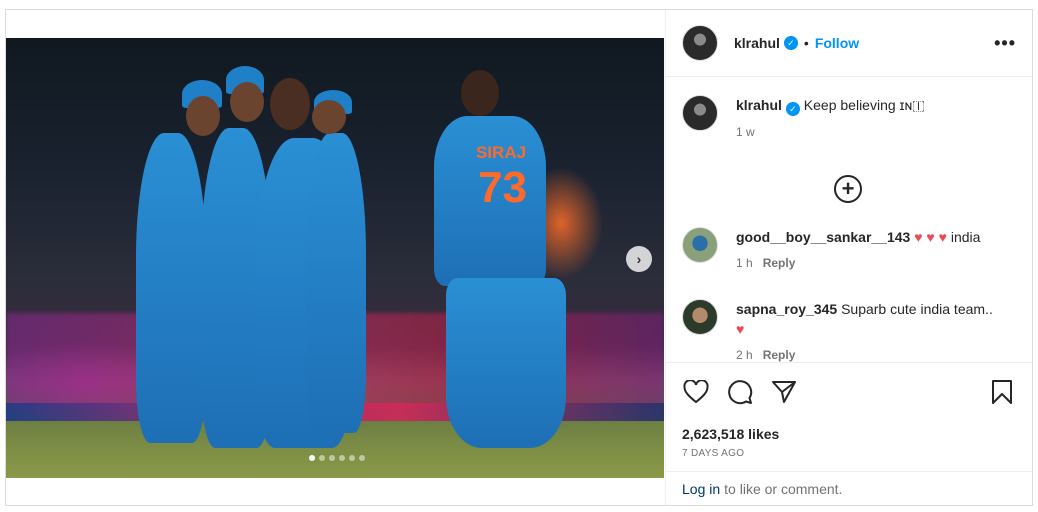 The height and width of the screenshot is (512, 1038). Describe the element at coordinates (744, 355) in the screenshot. I see `comment-time: 2 h` at that location.